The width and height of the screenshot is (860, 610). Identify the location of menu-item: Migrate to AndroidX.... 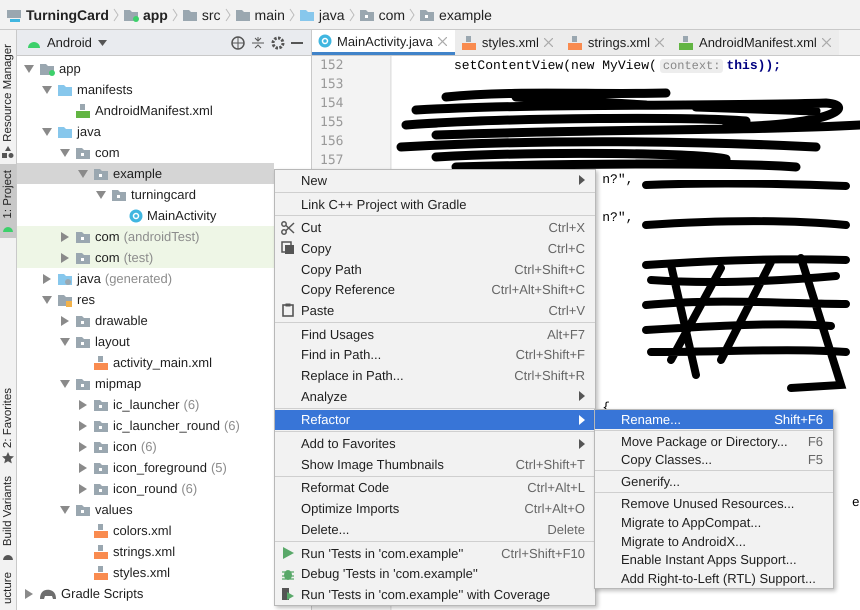
(714, 541).